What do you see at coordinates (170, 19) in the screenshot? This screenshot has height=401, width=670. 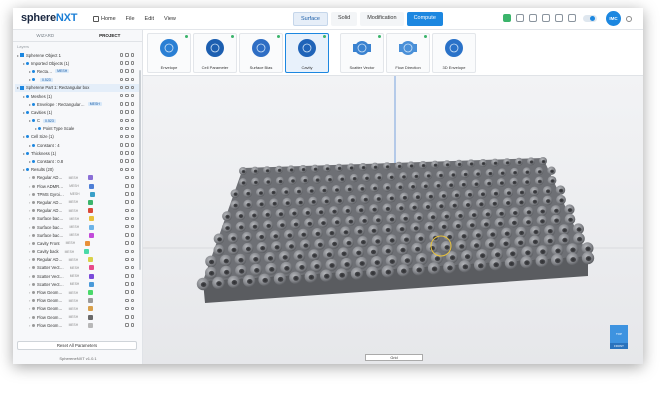 I see `menu-view: View` at bounding box center [170, 19].